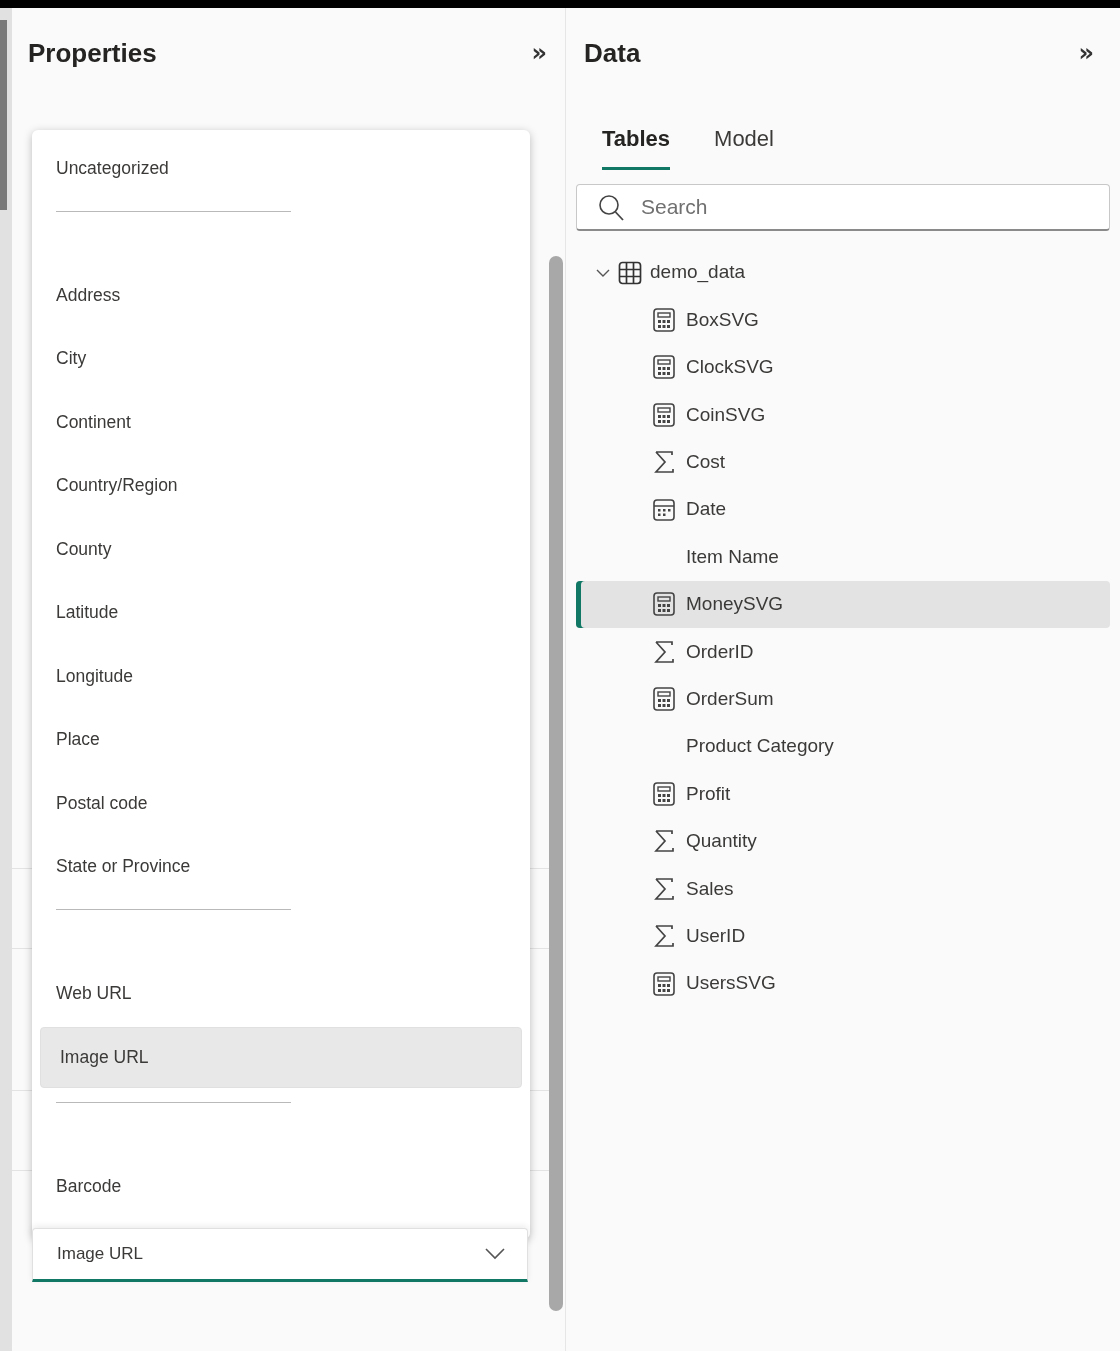 This screenshot has width=1120, height=1351. Describe the element at coordinates (843, 604) in the screenshot. I see `tree-item: MoneySVG` at that location.